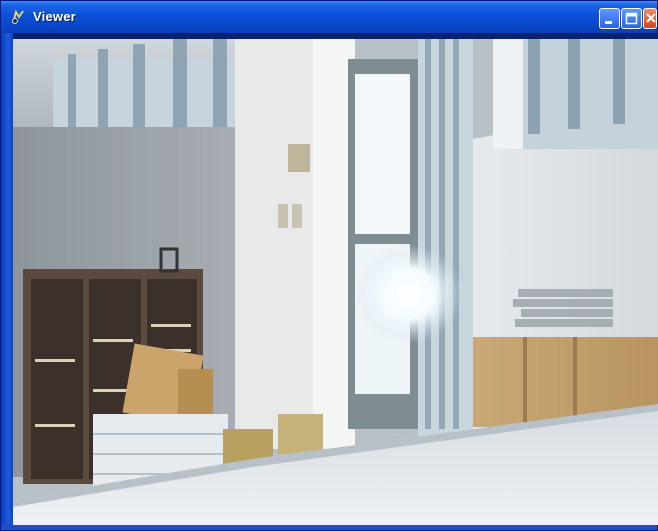 This screenshot has height=531, width=658. What do you see at coordinates (609, 18) in the screenshot?
I see `minimize-button` at bounding box center [609, 18].